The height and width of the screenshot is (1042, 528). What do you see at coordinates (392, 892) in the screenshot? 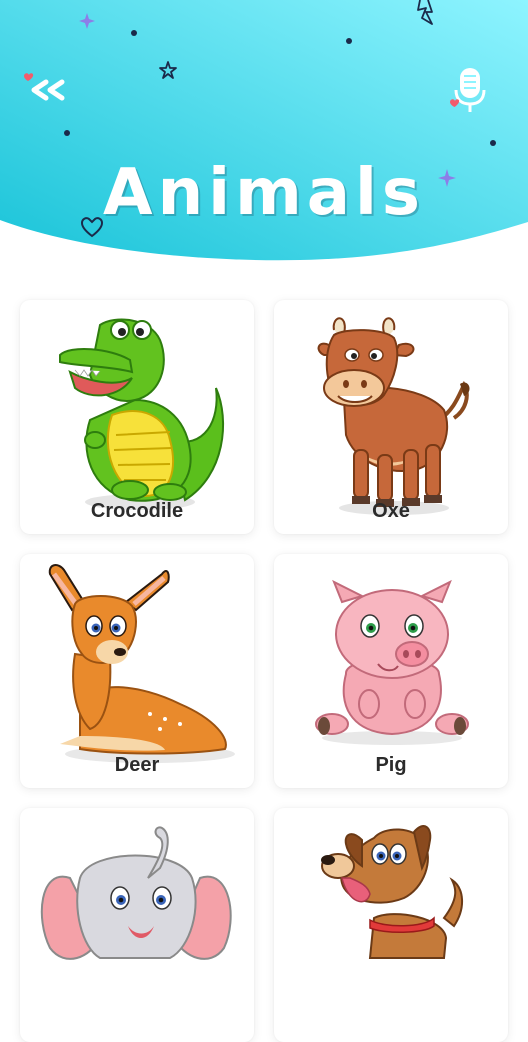
I see `dog-illustration` at bounding box center [392, 892].